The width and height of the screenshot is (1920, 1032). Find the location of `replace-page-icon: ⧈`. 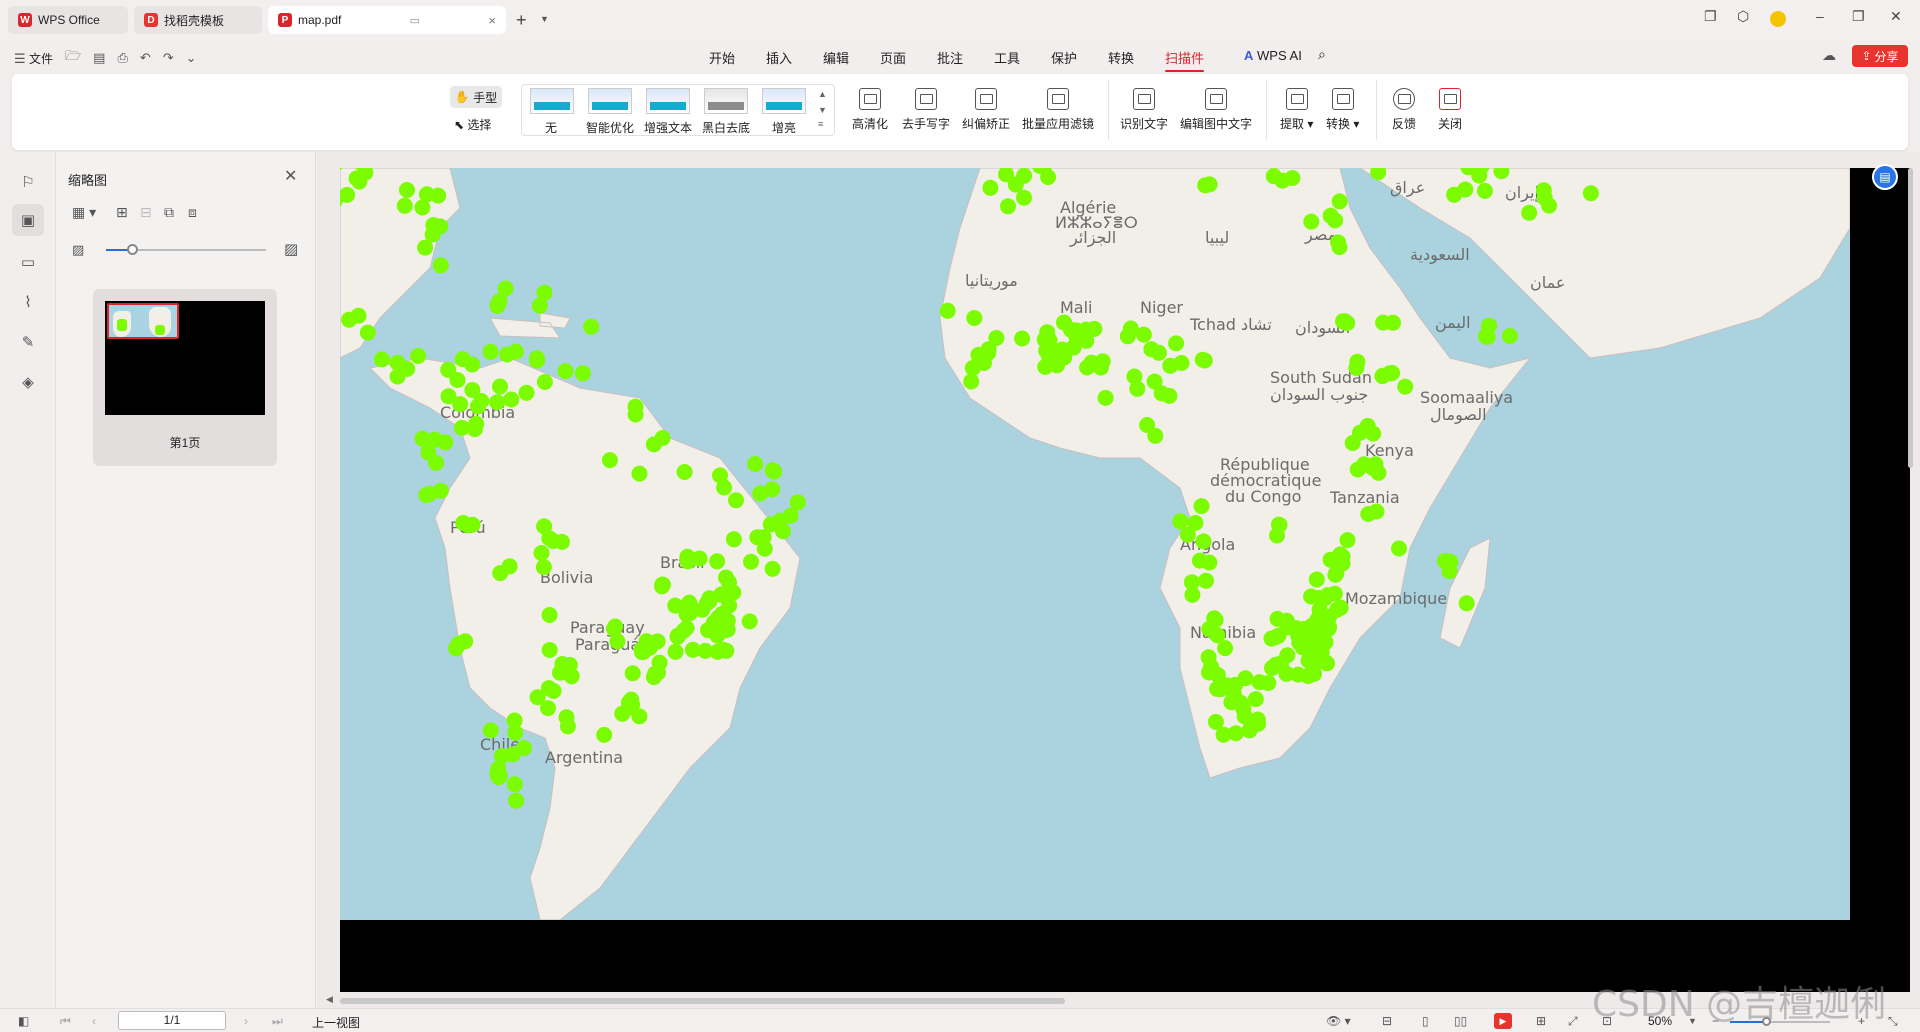

replace-page-icon: ⧈ is located at coordinates (192, 212).